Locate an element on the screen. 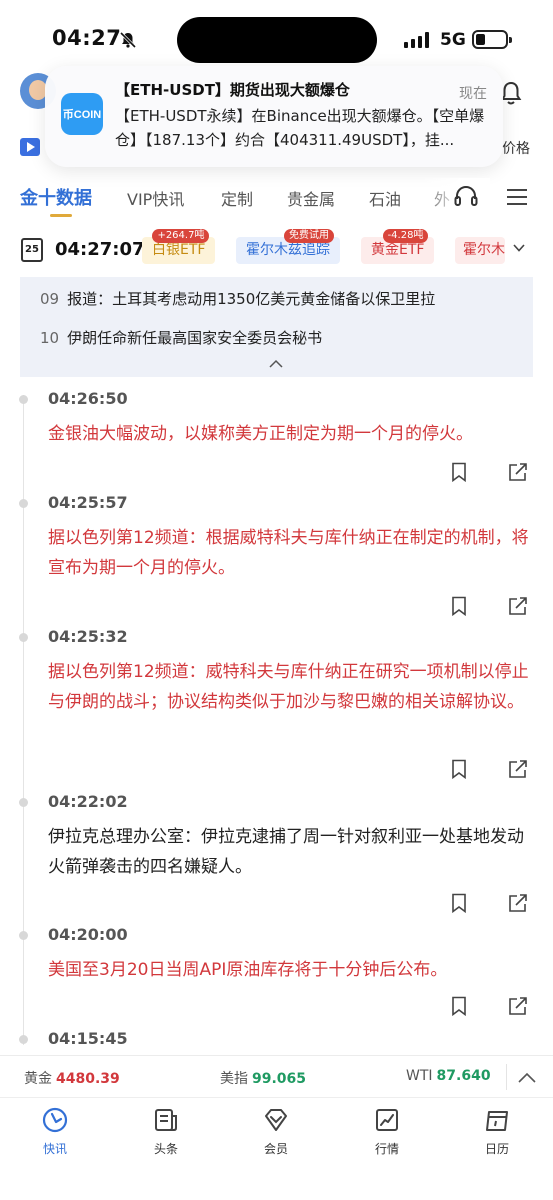 This screenshot has width=553, height=1200. nav-label: 日历 is located at coordinates (496, 1149).